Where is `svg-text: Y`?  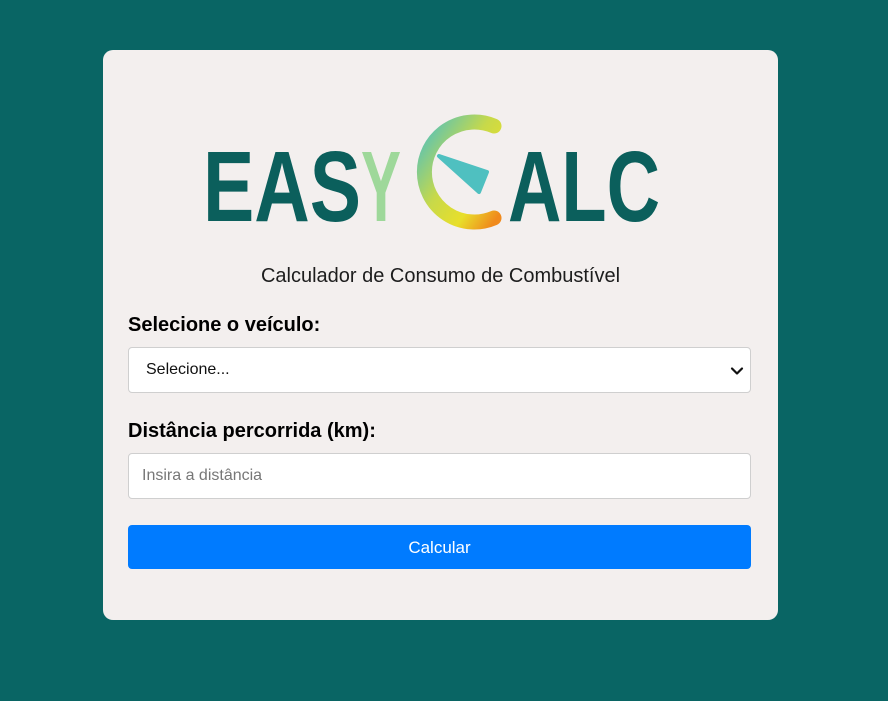 svg-text: Y is located at coordinates (381, 185).